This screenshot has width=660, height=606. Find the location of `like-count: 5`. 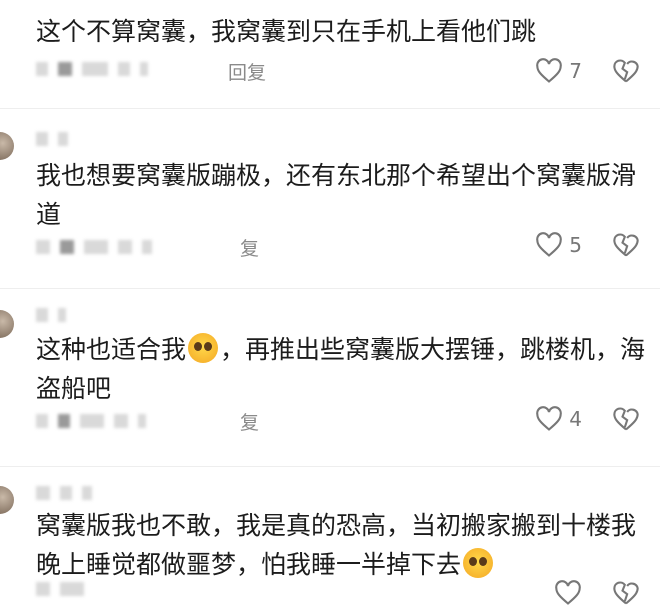

like-count: 5 is located at coordinates (575, 245).